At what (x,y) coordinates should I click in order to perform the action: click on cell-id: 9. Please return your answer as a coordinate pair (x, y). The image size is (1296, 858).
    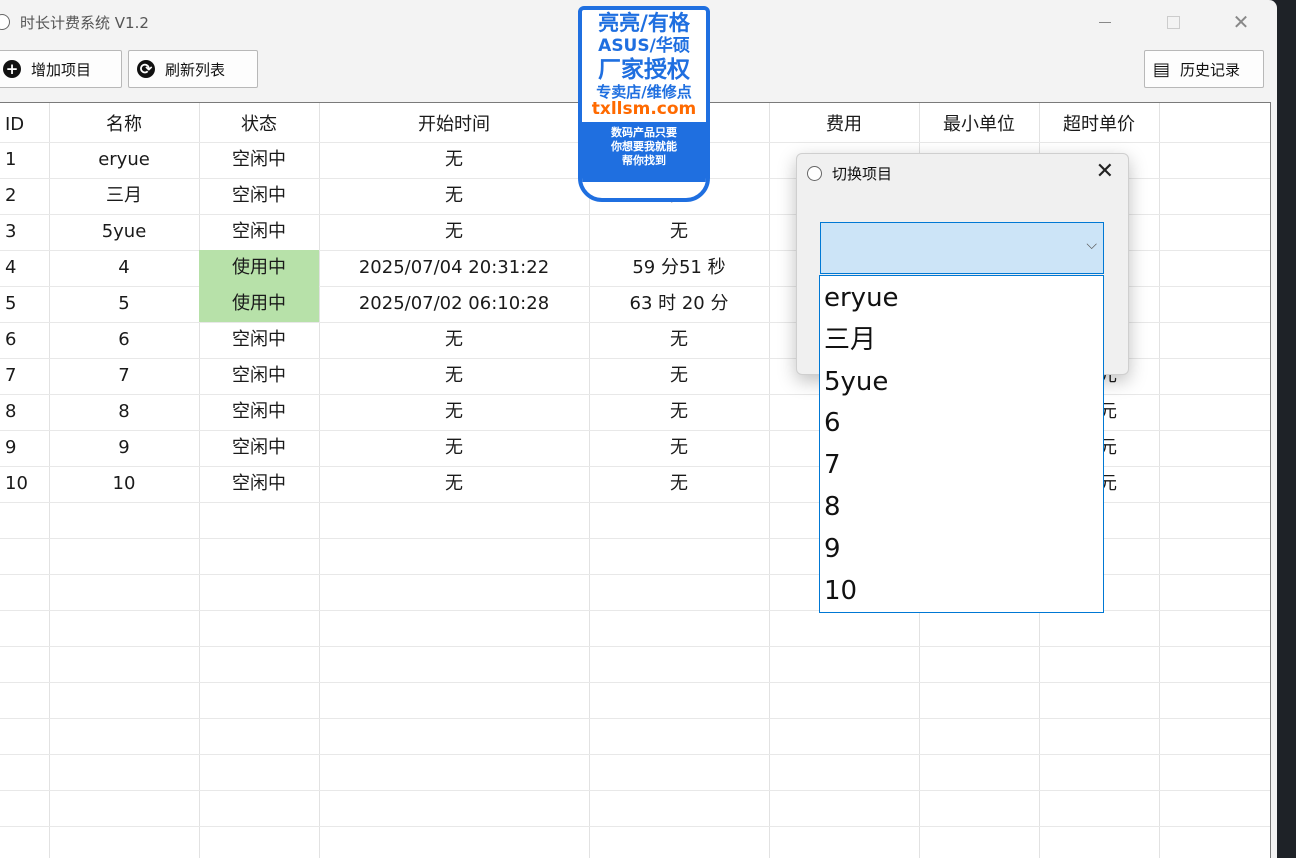
    Looking at the image, I should click on (11, 447).